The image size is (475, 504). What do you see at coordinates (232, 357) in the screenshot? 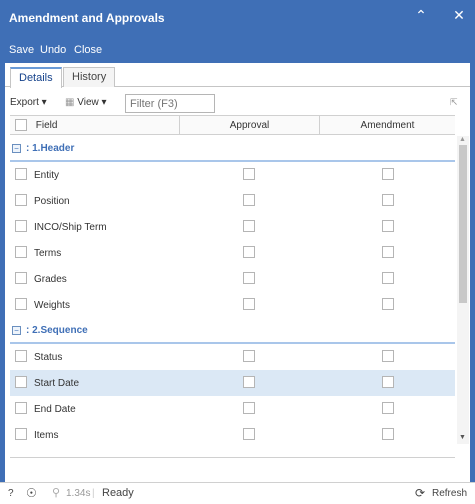
I see `table-row: Status` at bounding box center [232, 357].